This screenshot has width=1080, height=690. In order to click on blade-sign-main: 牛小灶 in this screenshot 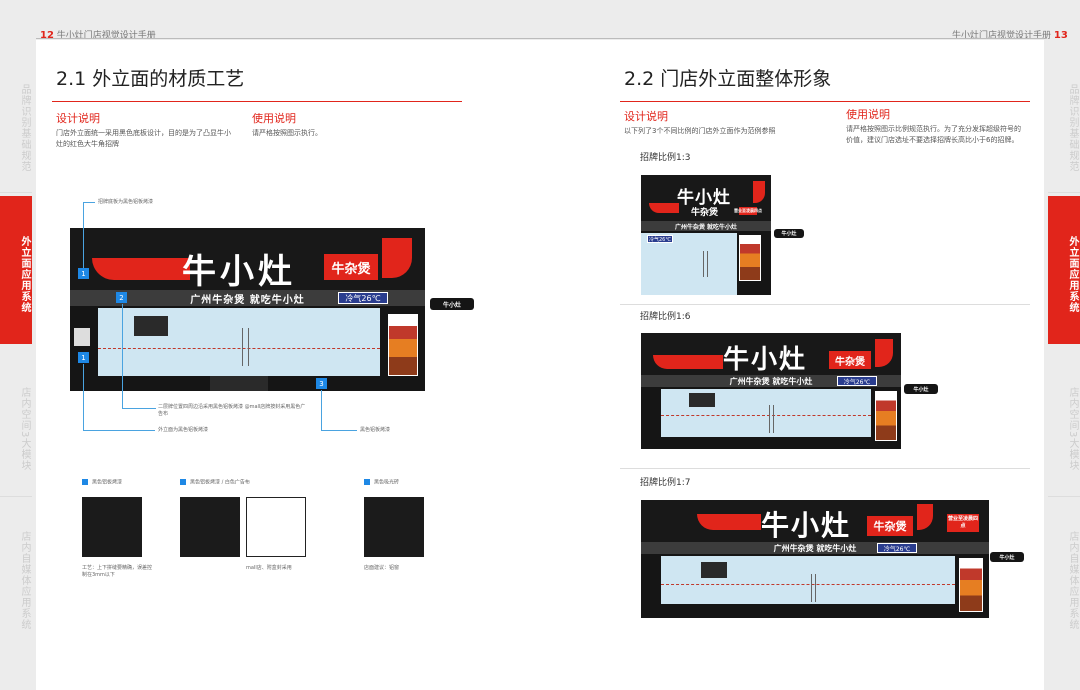, I will do `click(452, 304)`.